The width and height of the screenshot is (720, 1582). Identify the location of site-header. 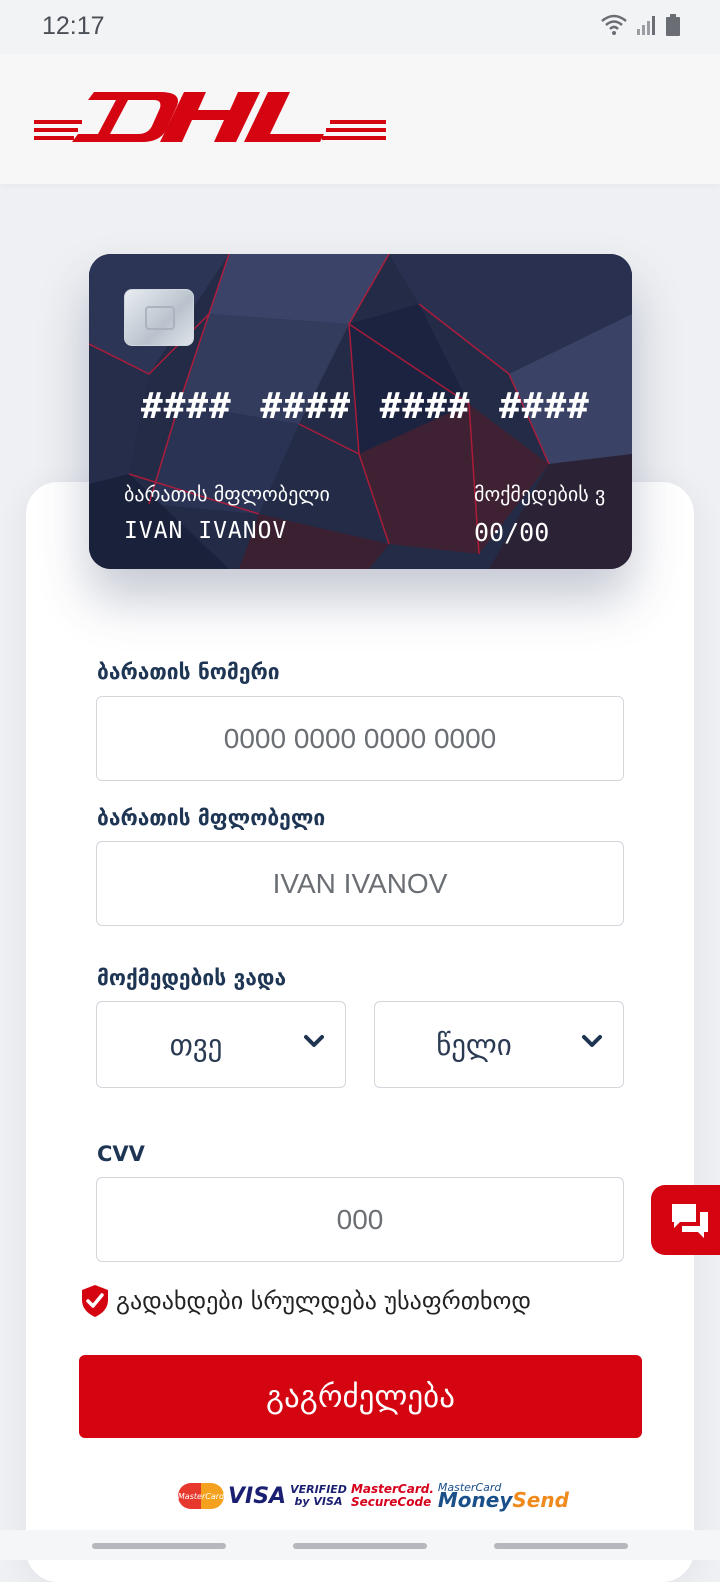
(360, 119).